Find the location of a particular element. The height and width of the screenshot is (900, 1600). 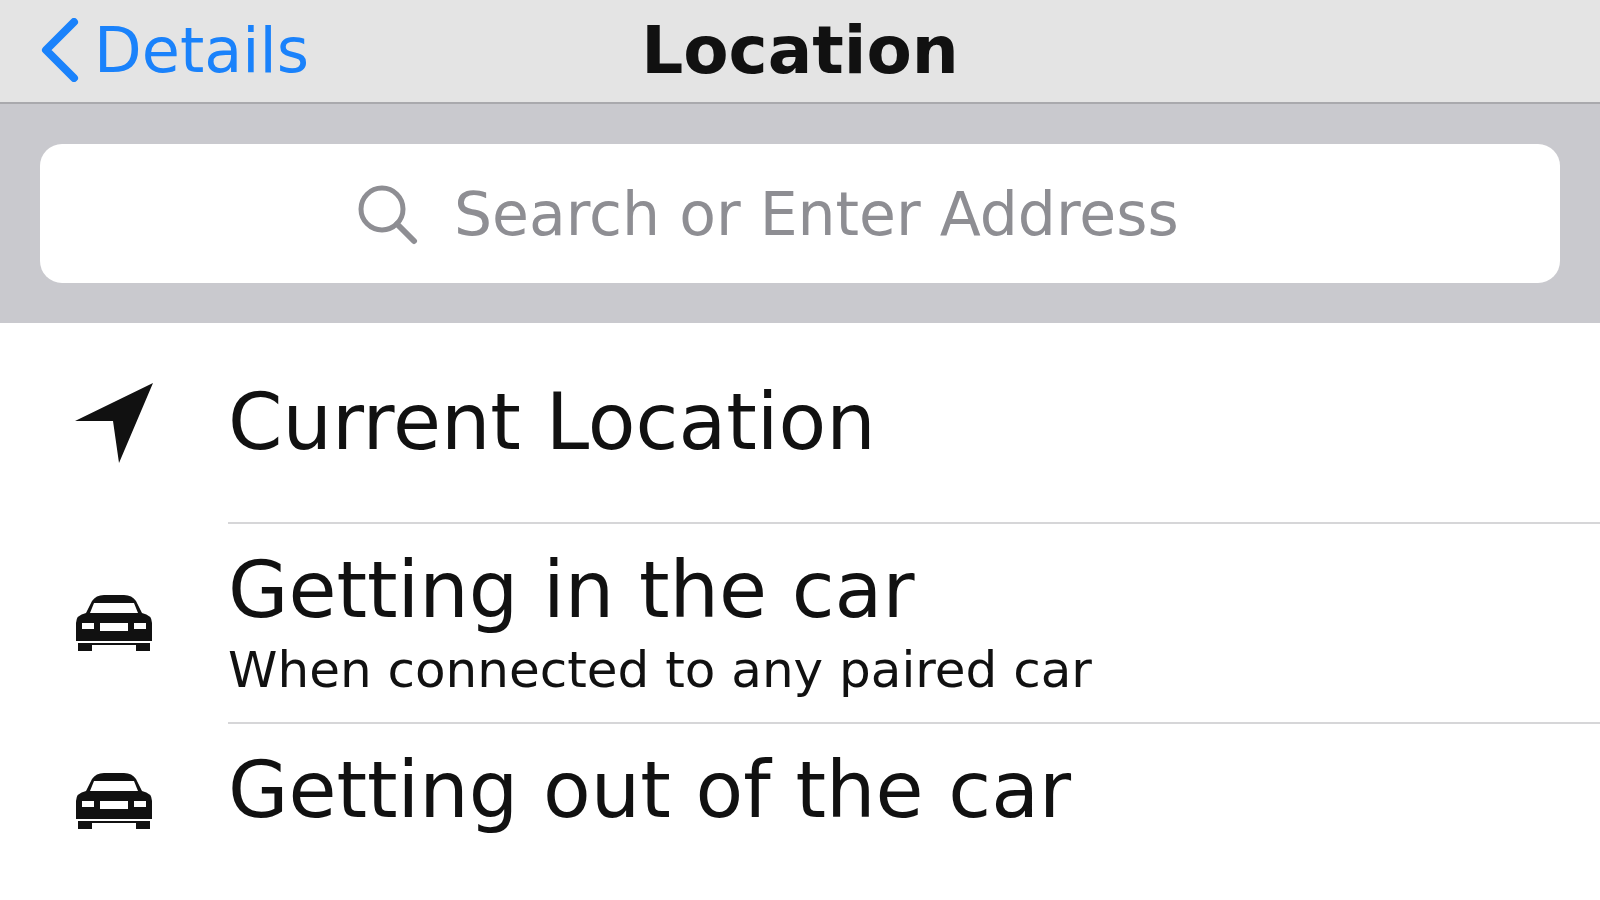

row-title: Current Location is located at coordinates (914, 422).